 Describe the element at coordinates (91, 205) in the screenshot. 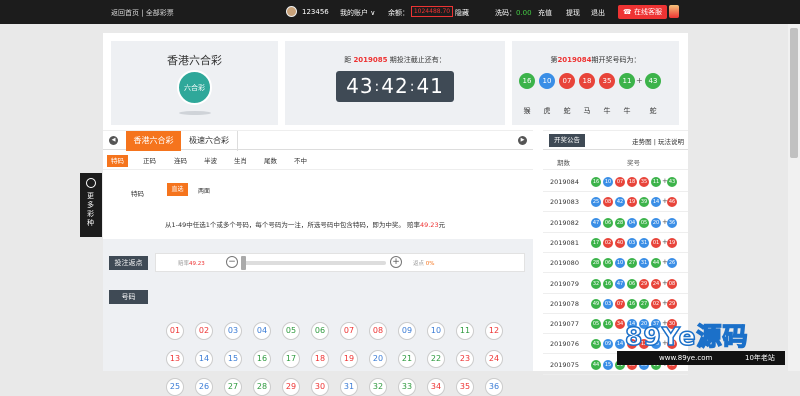

I see `more-lotteries-sidebar: 更多彩种` at that location.